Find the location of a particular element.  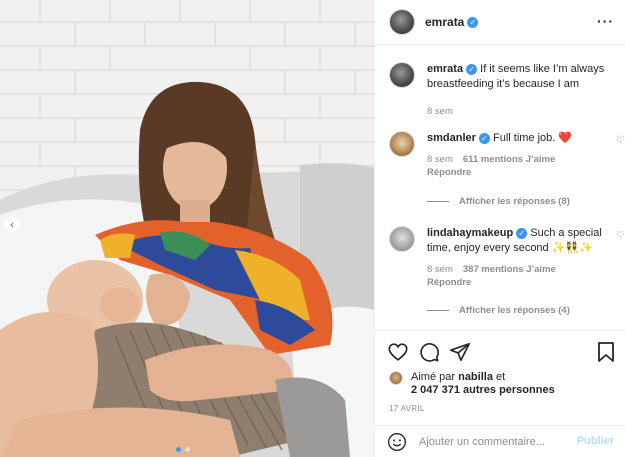

carousel-prev-button: ‹ is located at coordinates (12, 224).